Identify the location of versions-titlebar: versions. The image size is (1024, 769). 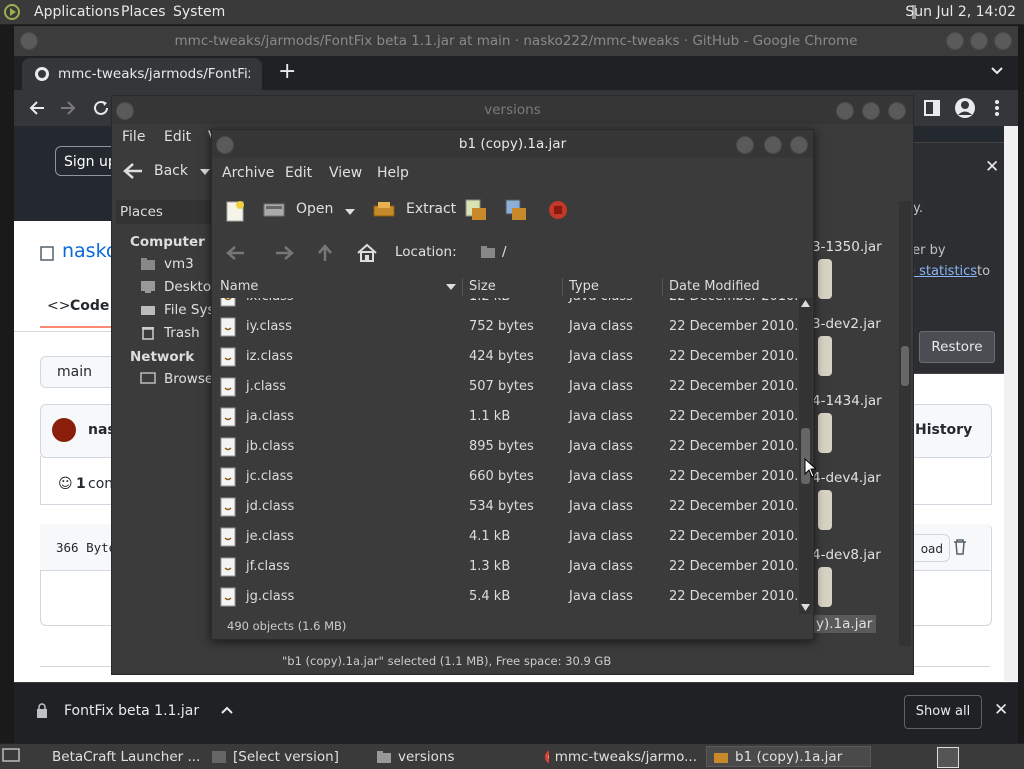
(512, 110).